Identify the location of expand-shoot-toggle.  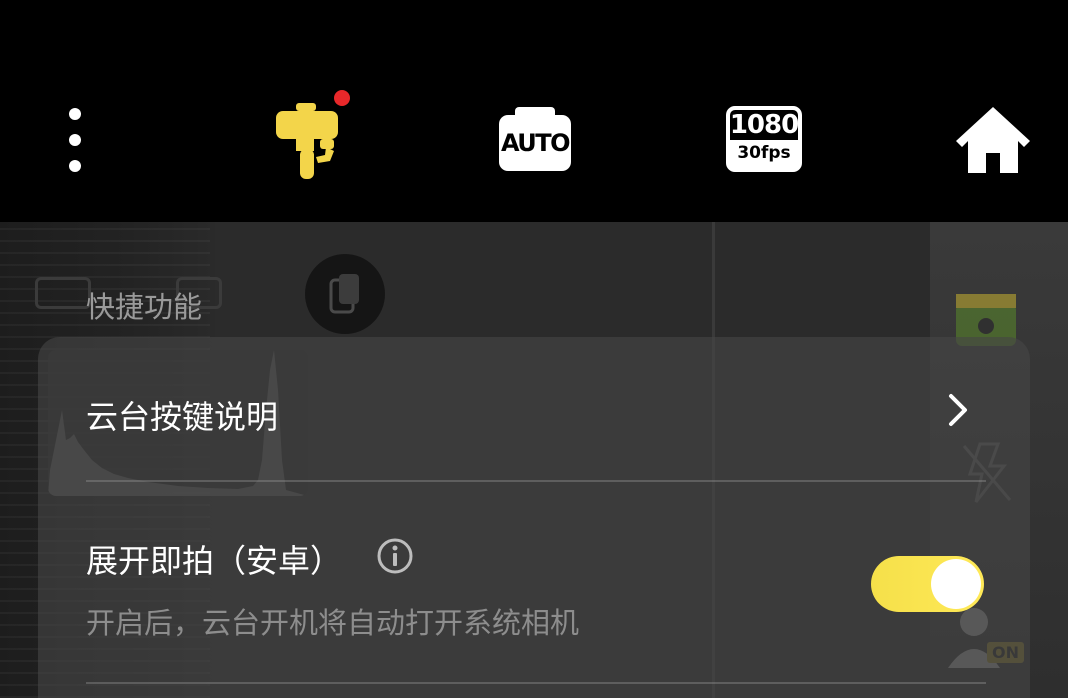
(927, 584).